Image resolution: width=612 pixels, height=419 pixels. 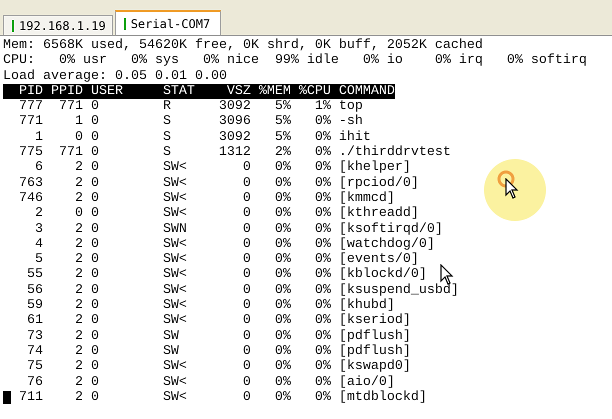 What do you see at coordinates (366, 306) in the screenshot?
I see `table-cell: [khubd]` at bounding box center [366, 306].